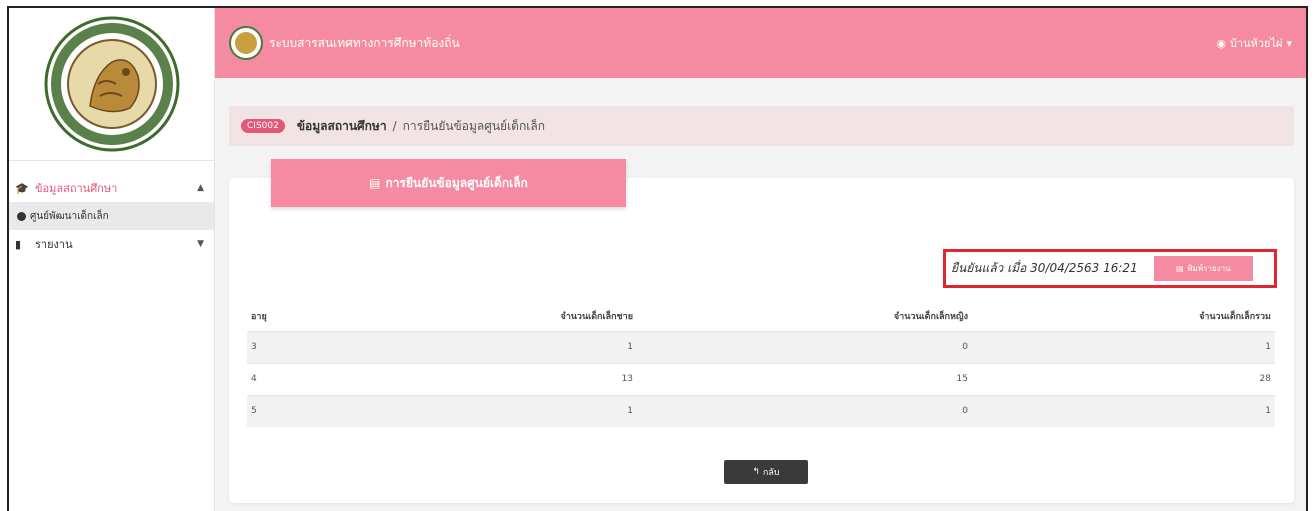 Image resolution: width=1314 pixels, height=511 pixels. What do you see at coordinates (473, 125) in the screenshot?
I see `breadcrumb-current: การยืนยันข้อมูลศูนย์เด็กเล็ก` at bounding box center [473, 125].